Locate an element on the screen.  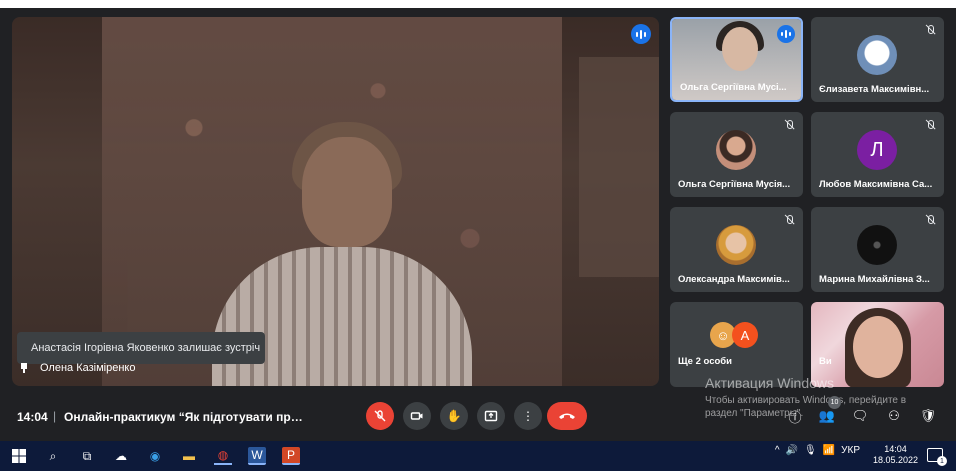
camera-icon is located at coordinates (416, 416).